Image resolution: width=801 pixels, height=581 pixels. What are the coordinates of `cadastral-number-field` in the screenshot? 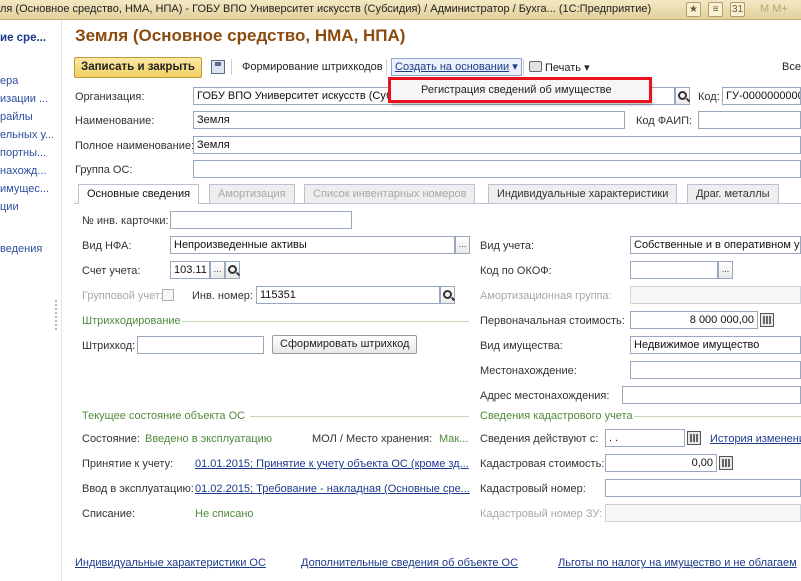 It's located at (703, 488).